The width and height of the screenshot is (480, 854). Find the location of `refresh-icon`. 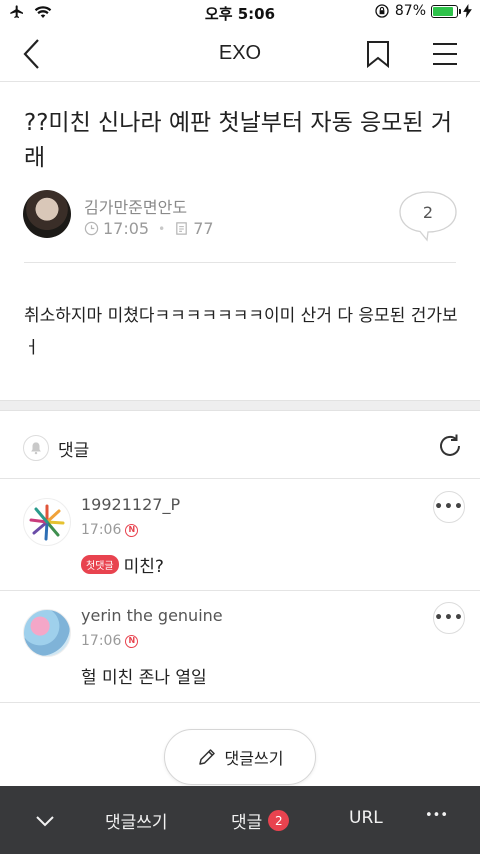

refresh-icon is located at coordinates (450, 446).